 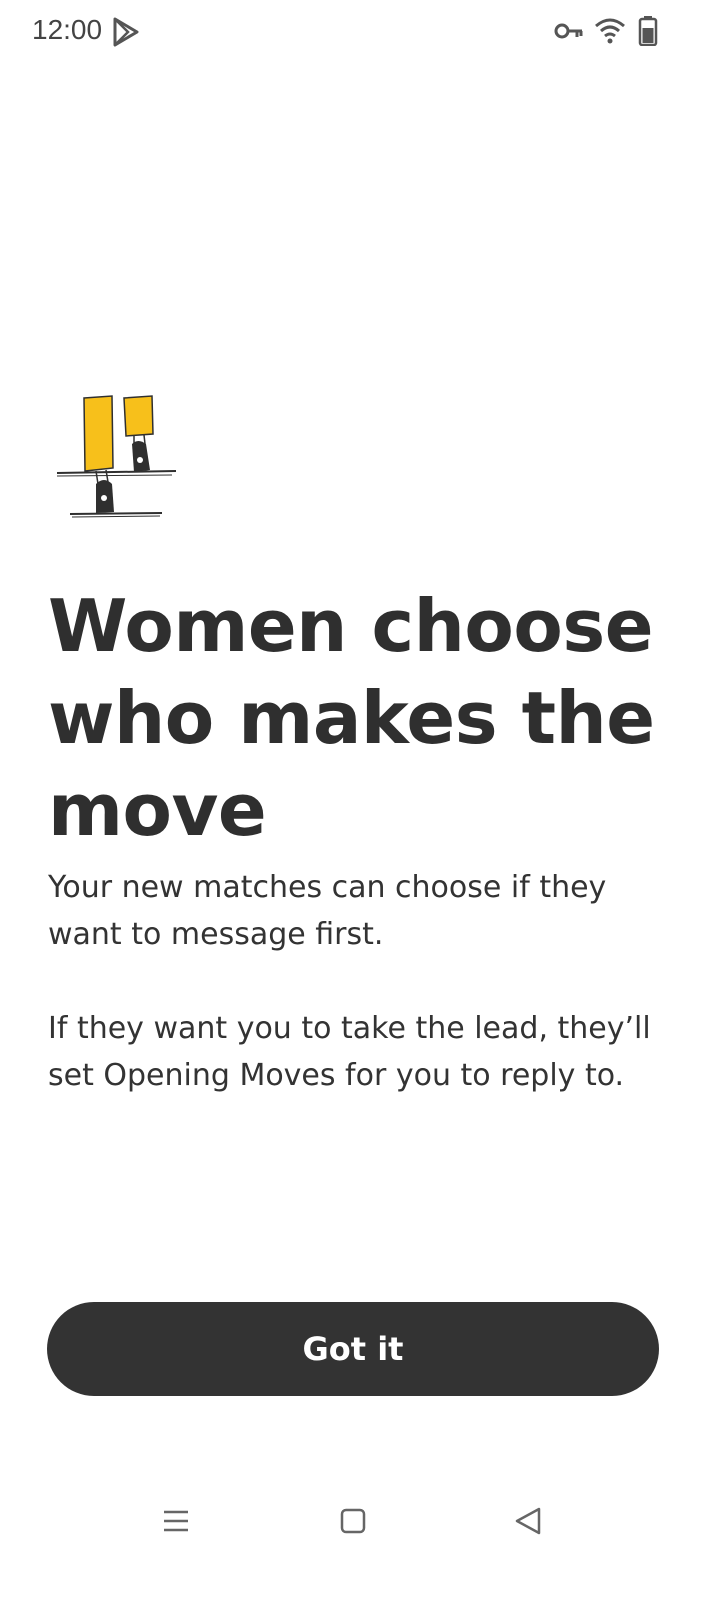 What do you see at coordinates (360, 1545) in the screenshot?
I see `navigation-bar` at bounding box center [360, 1545].